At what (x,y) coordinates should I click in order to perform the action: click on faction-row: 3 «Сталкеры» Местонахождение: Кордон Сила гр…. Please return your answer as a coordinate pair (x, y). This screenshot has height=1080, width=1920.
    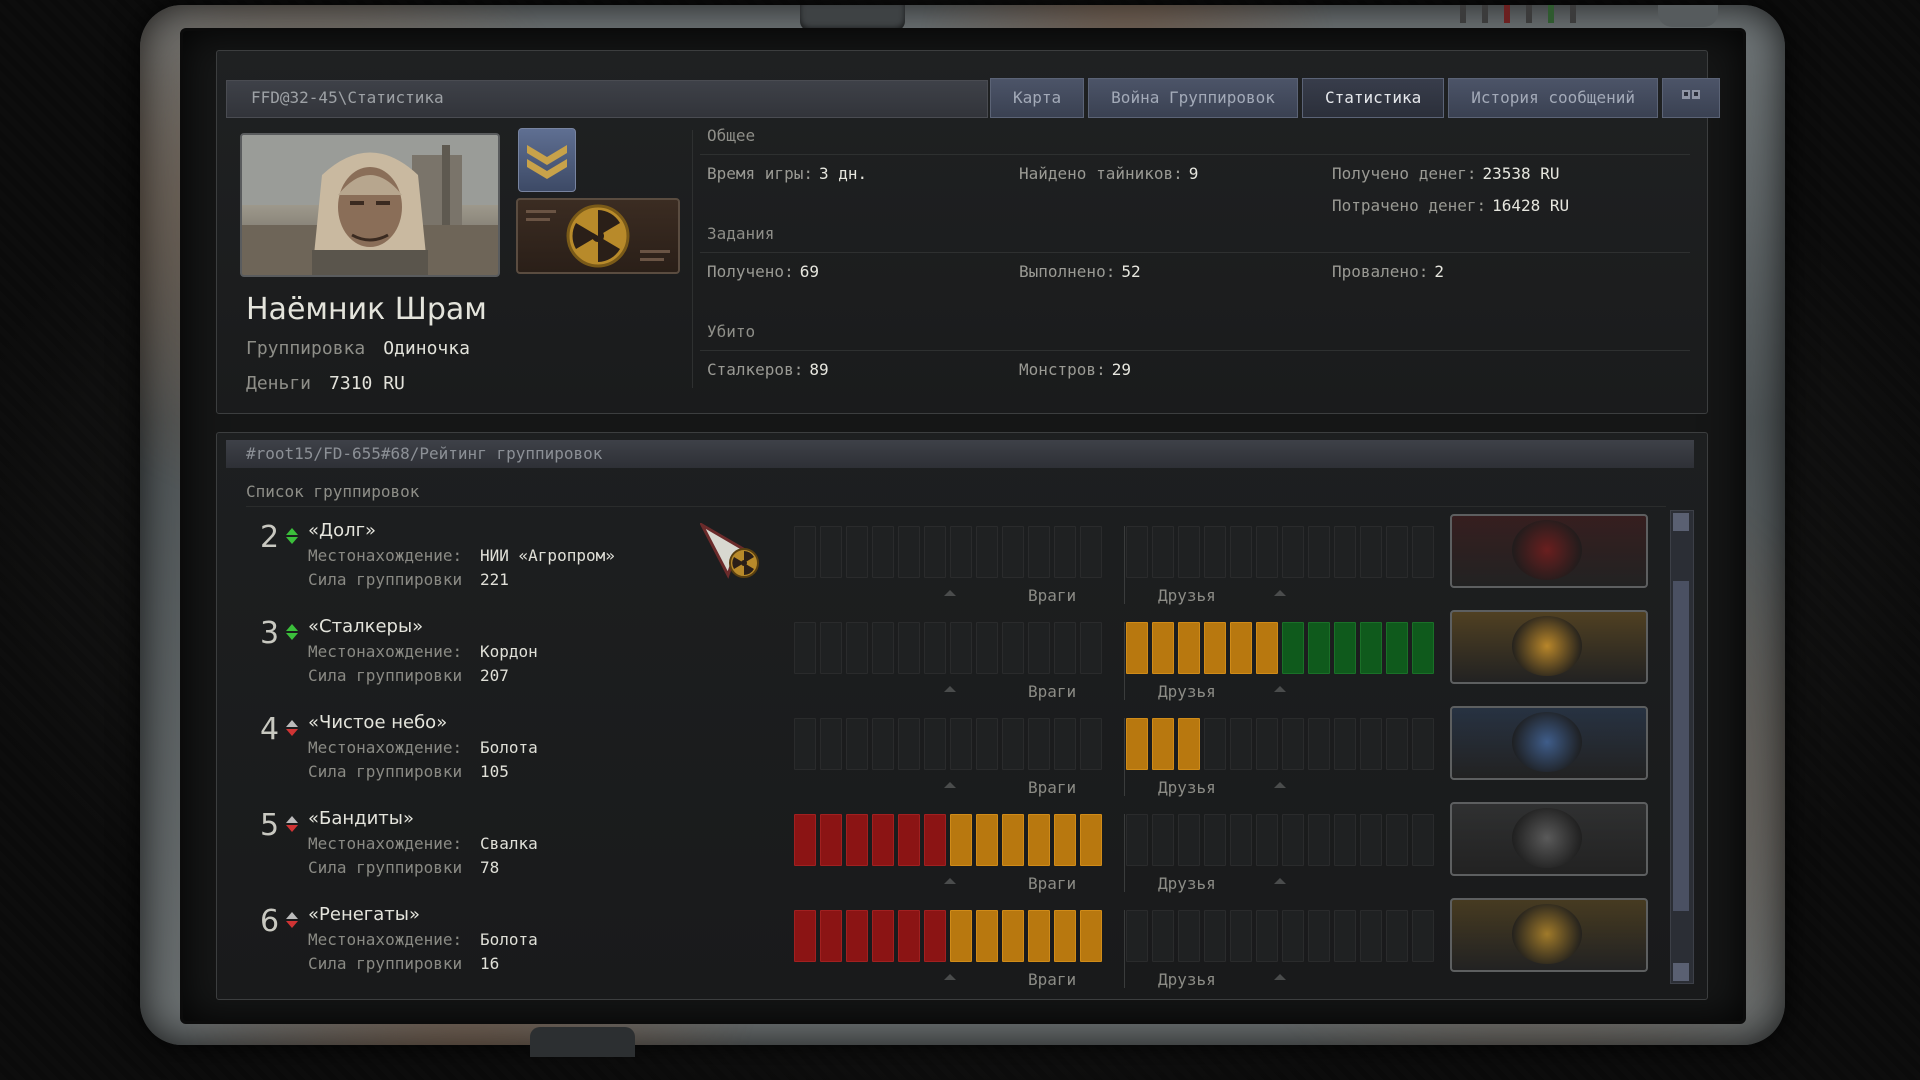
    Looking at the image, I should click on (954, 658).